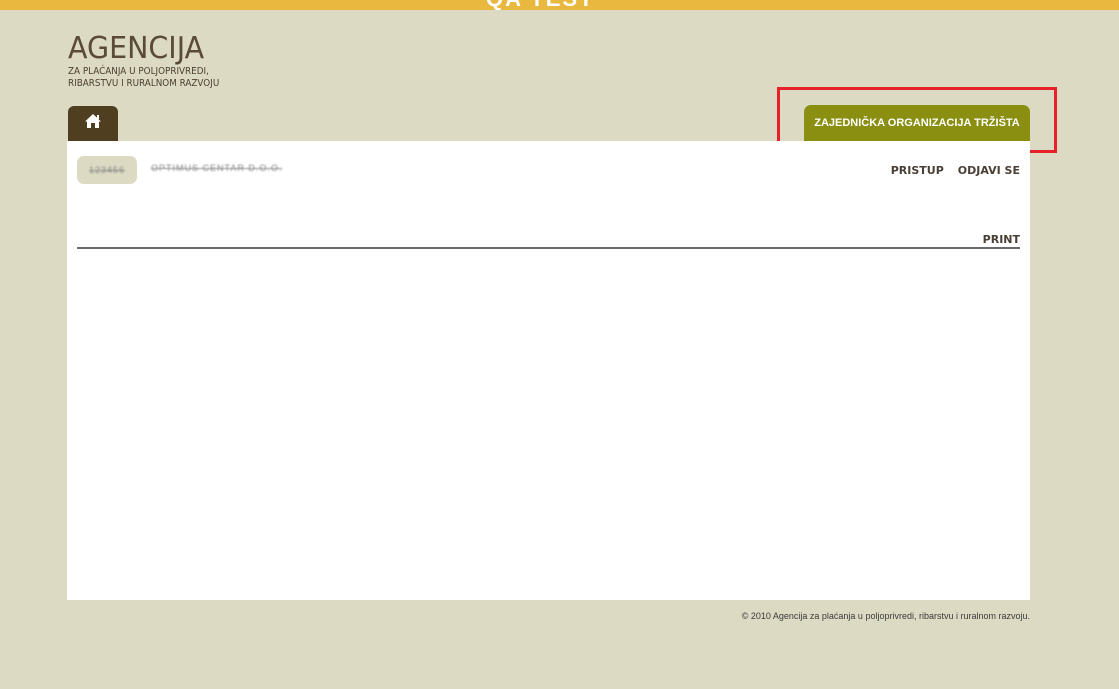 The height and width of the screenshot is (689, 1119). What do you see at coordinates (540, 5) in the screenshot?
I see `environment-label: QA TEST` at bounding box center [540, 5].